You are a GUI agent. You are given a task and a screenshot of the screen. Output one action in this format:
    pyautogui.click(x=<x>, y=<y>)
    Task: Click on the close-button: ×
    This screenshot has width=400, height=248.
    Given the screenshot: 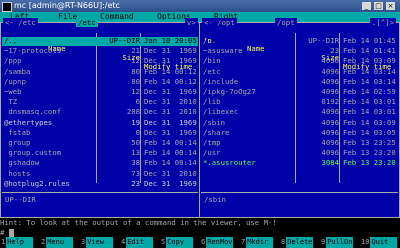 What is the action you would take?
    pyautogui.click(x=390, y=6)
    